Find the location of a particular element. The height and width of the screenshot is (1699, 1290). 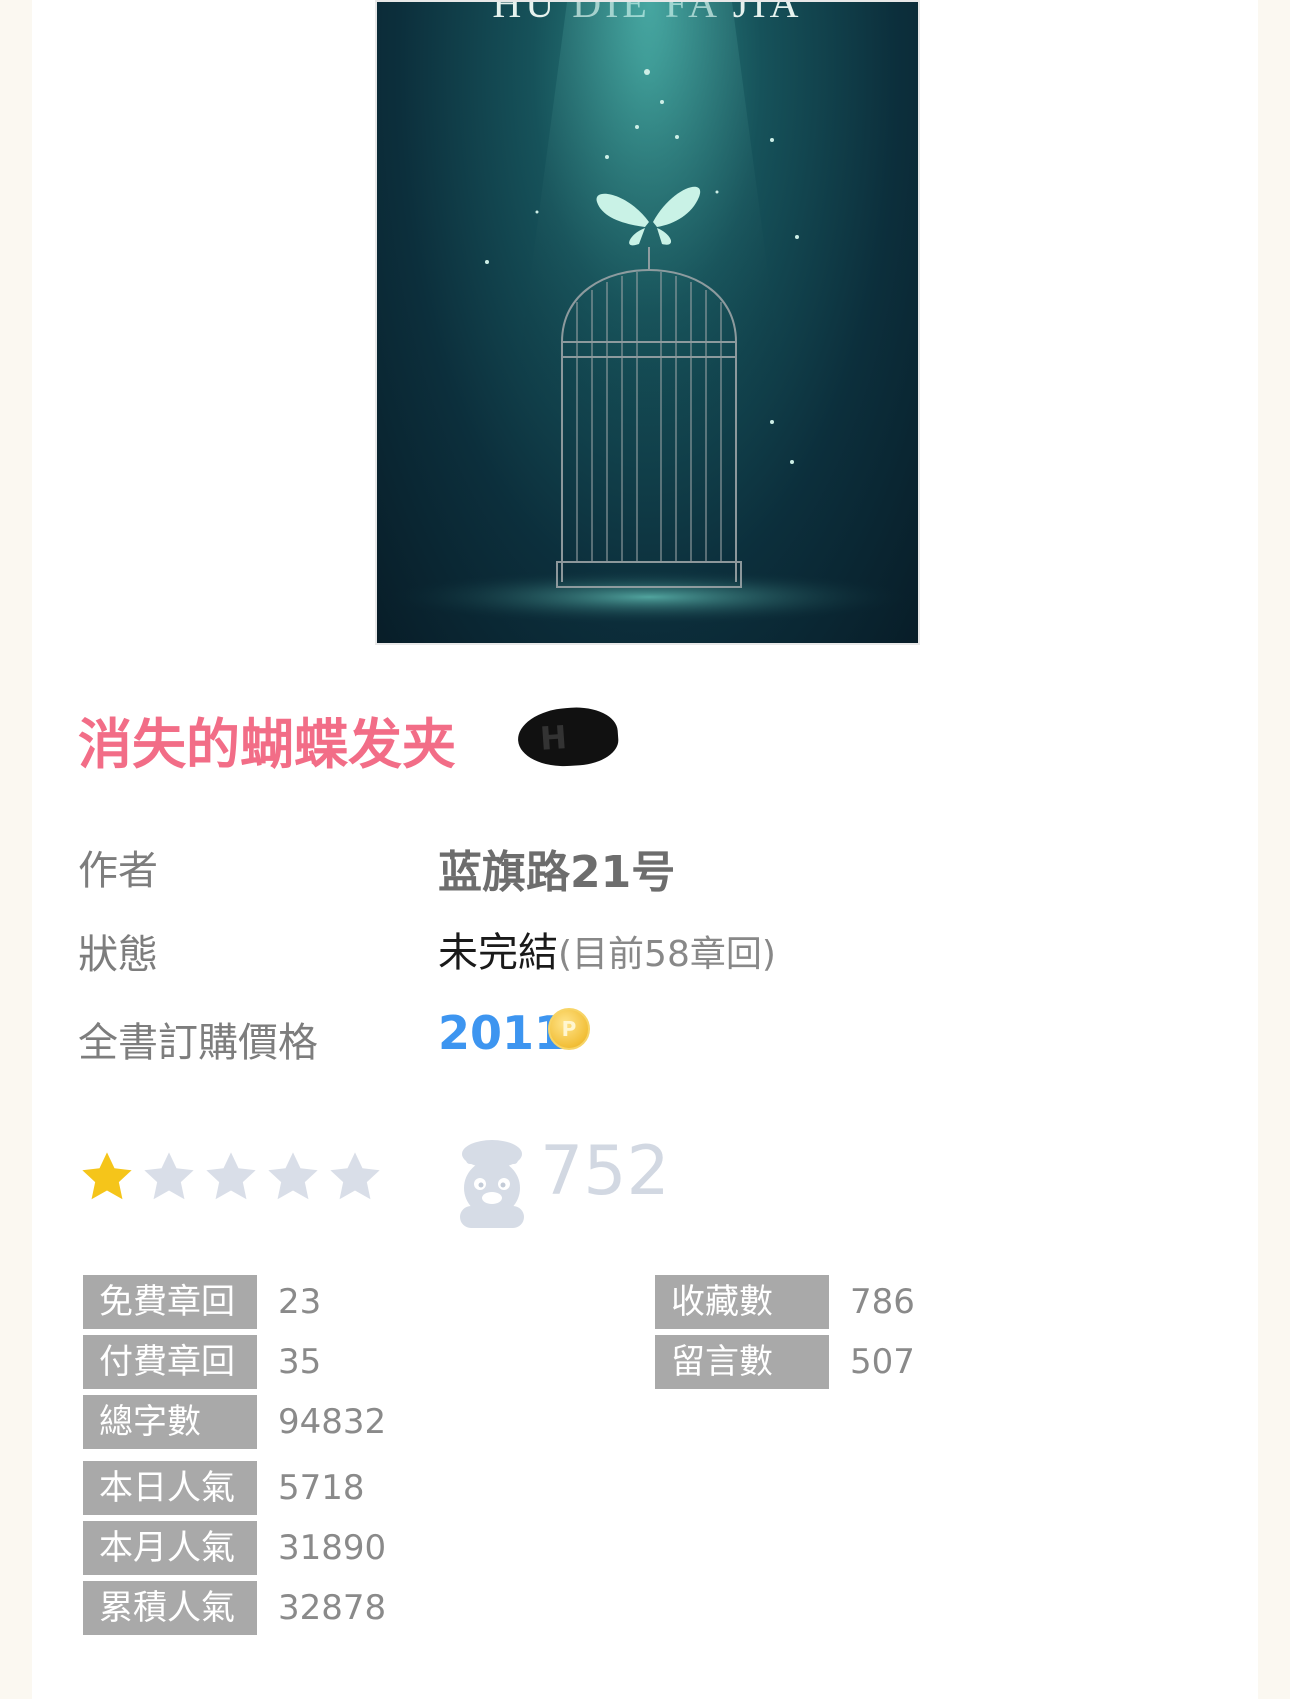

author-label: 作者 is located at coordinates (118, 871).